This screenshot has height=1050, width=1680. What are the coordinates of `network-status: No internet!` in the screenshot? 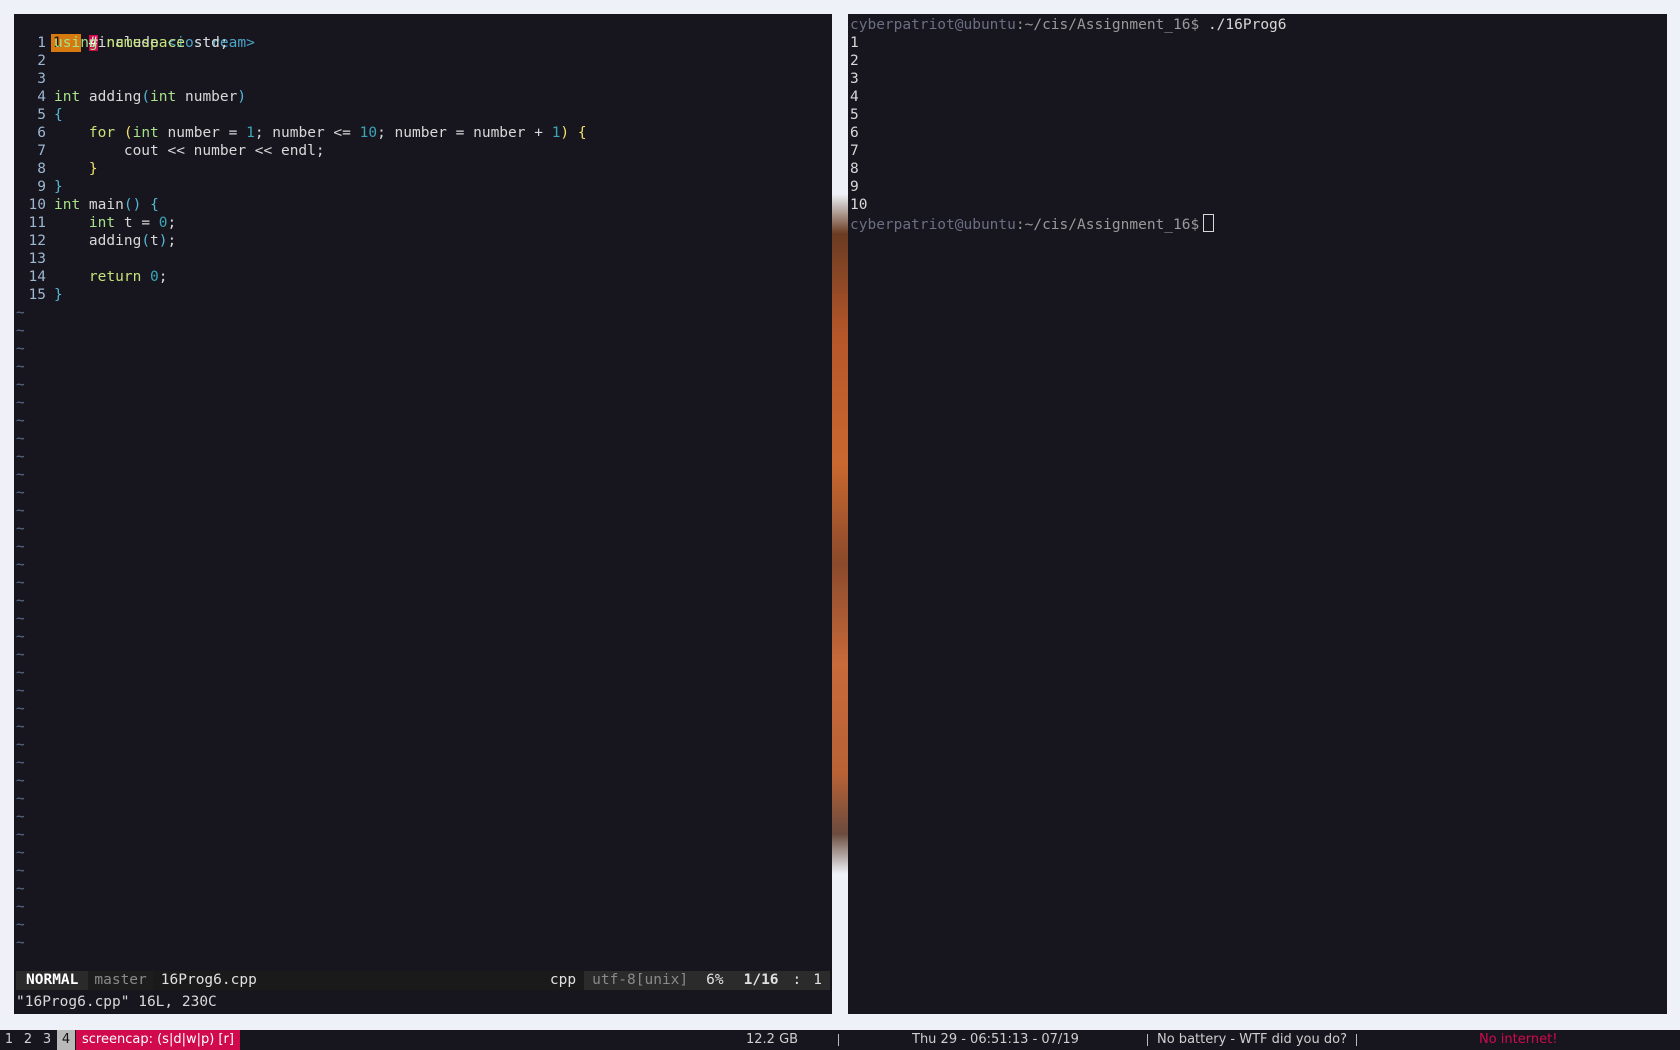 It's located at (1518, 1039).